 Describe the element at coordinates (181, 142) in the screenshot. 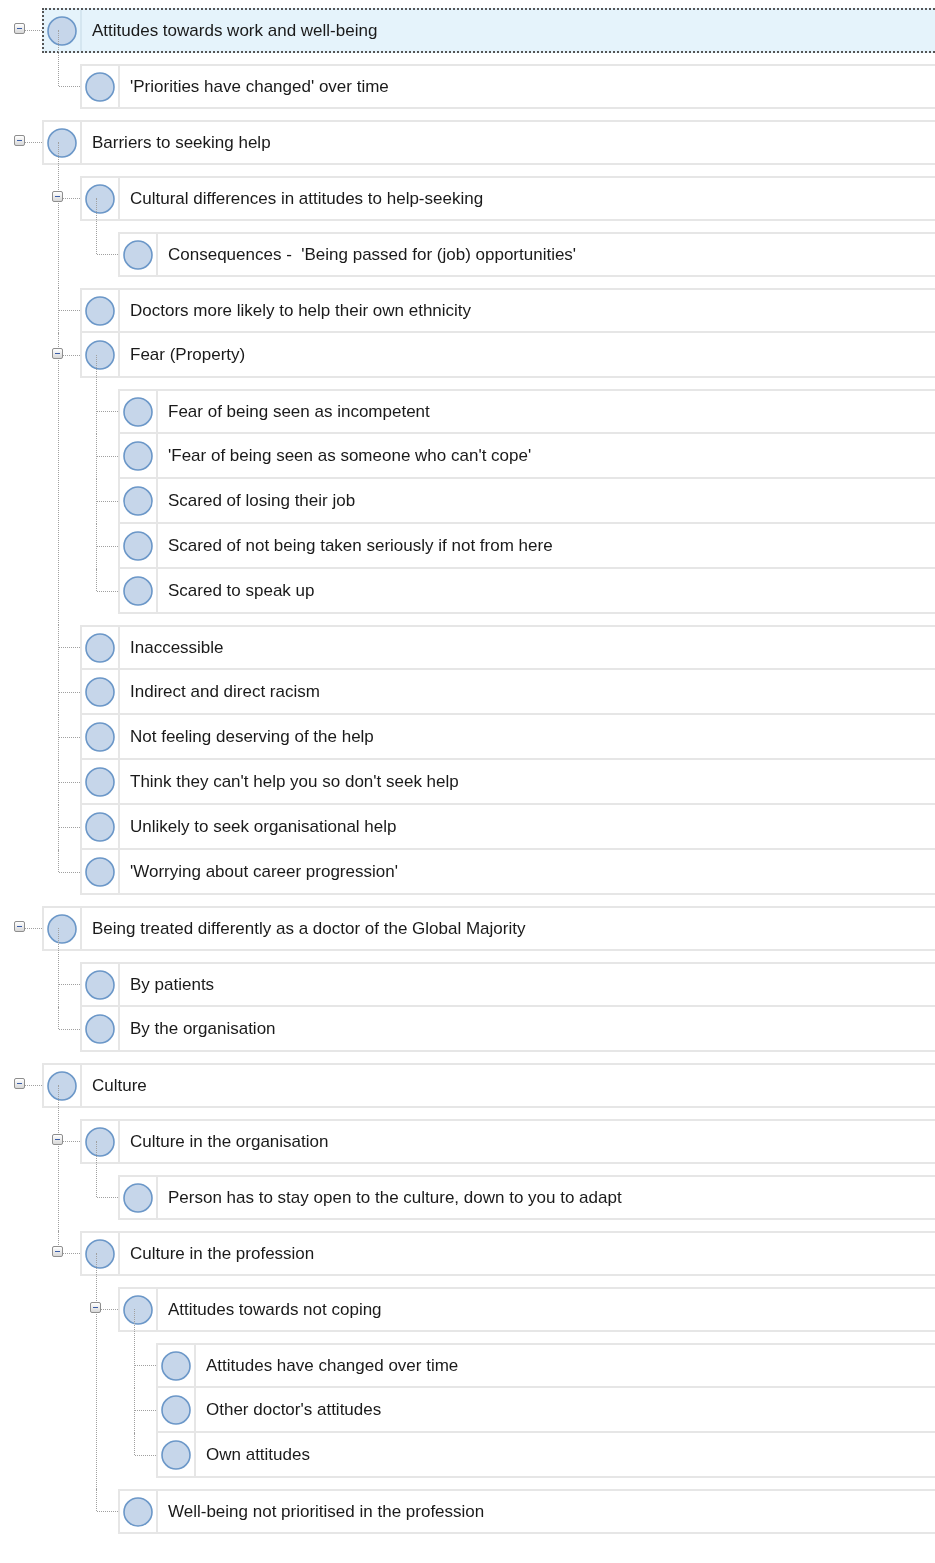

I see `node-label: Barriers to seeking help` at that location.